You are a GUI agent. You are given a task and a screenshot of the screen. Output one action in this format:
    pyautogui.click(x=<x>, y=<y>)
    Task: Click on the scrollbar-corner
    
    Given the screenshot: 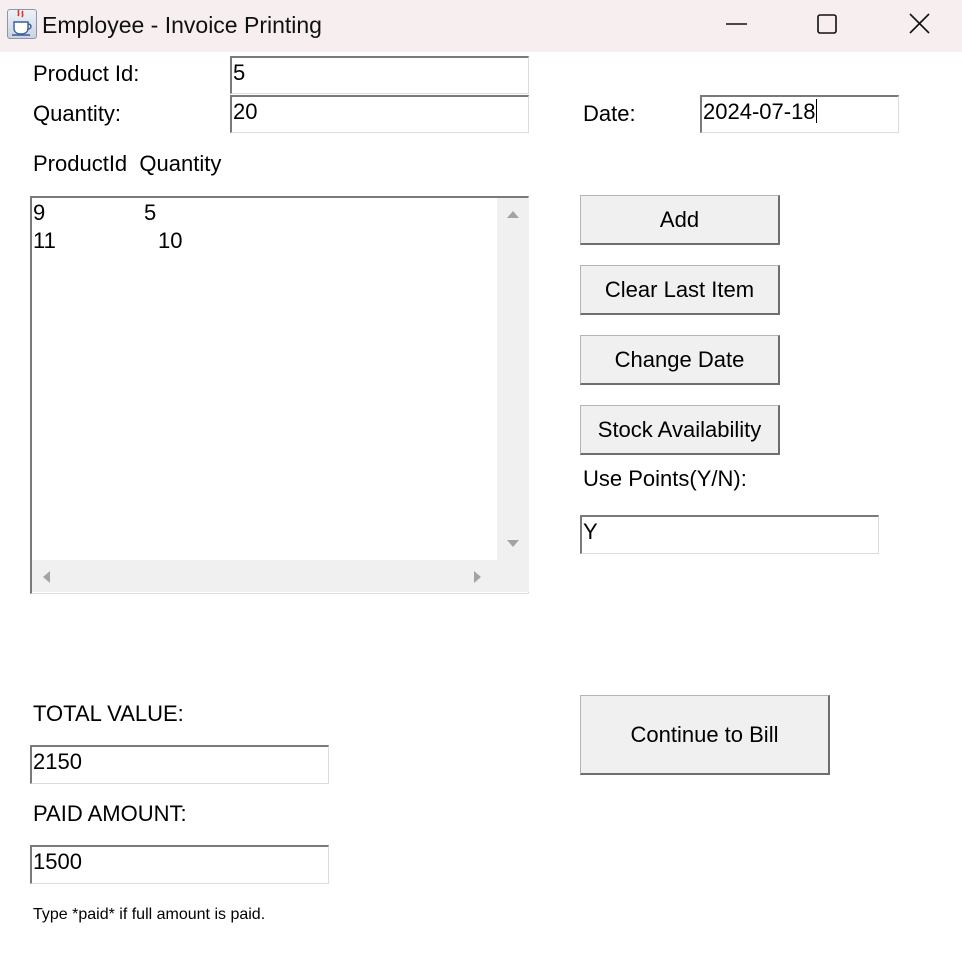 What is the action you would take?
    pyautogui.click(x=513, y=576)
    